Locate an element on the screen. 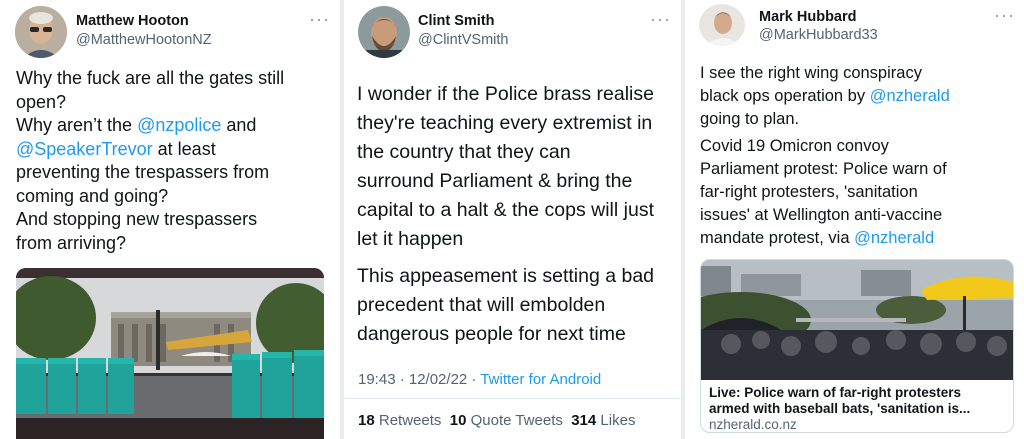 Image resolution: width=1024 pixels, height=439 pixels. tweet-text-line: I wonder if the Police brass realise is located at coordinates (505, 94).